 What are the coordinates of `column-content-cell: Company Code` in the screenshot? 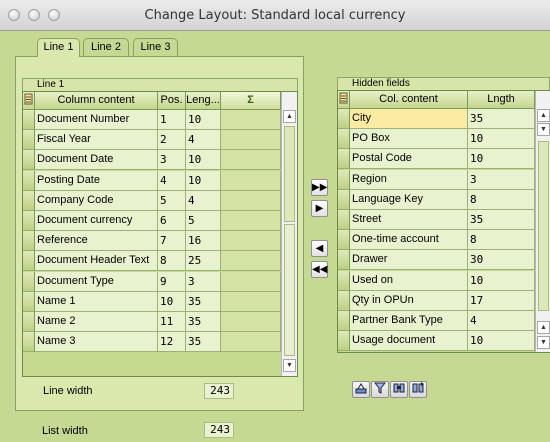 It's located at (96, 200).